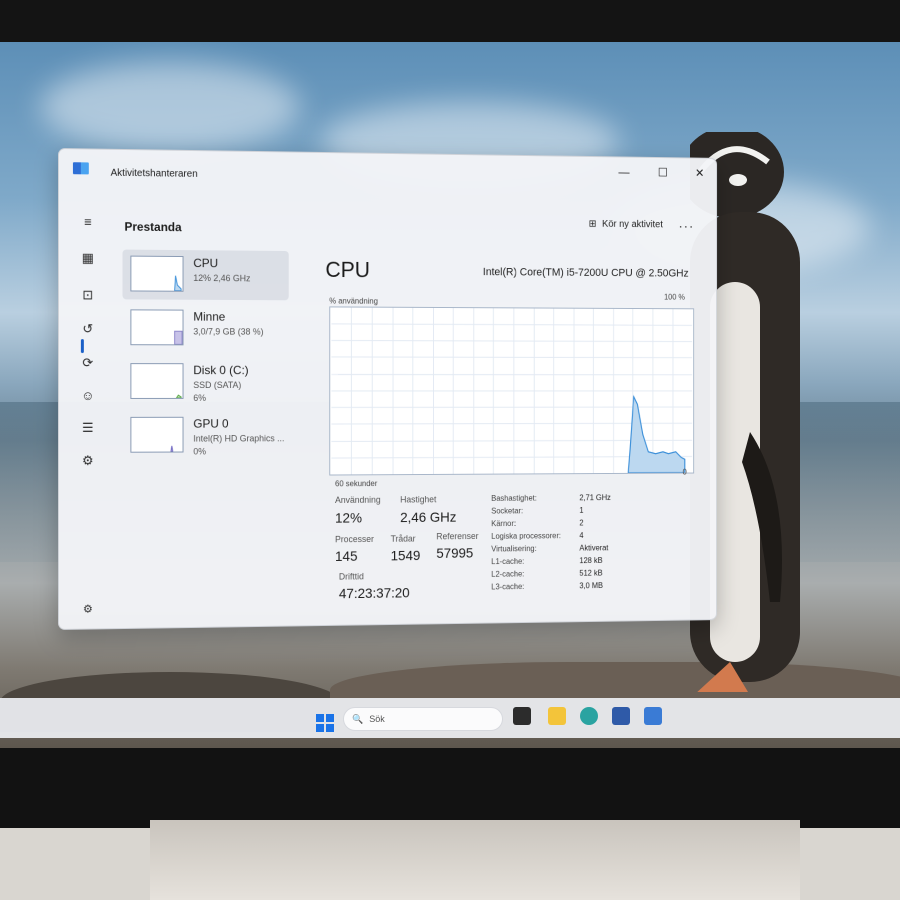  I want to click on usage-axis-label: % användning, so click(353, 301).